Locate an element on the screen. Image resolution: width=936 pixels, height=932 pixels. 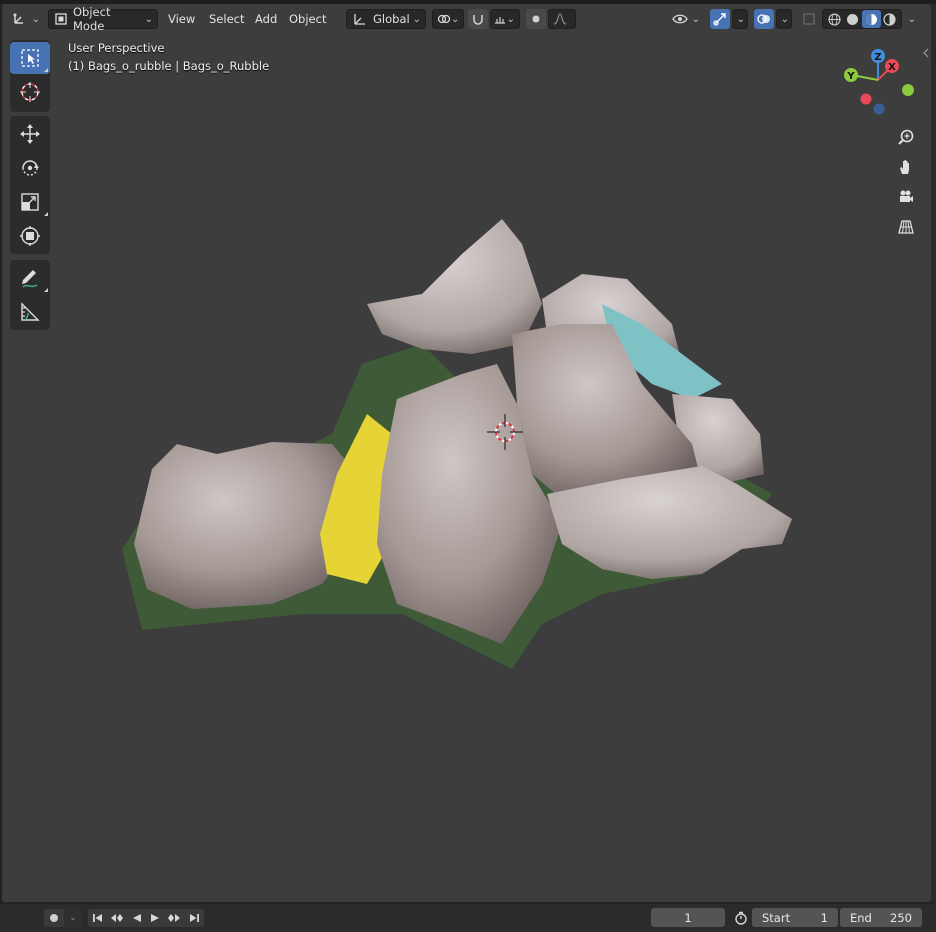
stopwatch-icon is located at coordinates (741, 918).